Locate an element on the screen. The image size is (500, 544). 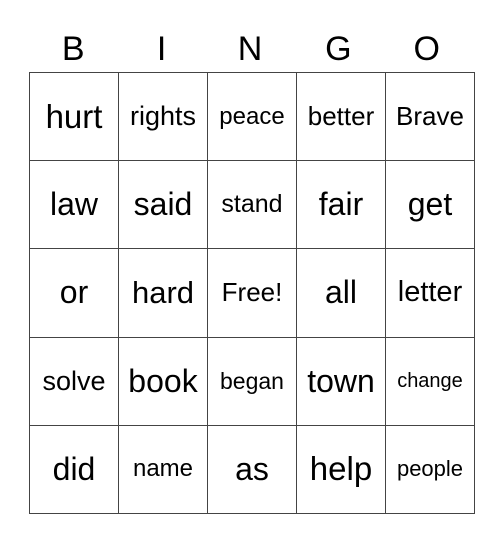
bingo-cell: hard is located at coordinates (163, 293).